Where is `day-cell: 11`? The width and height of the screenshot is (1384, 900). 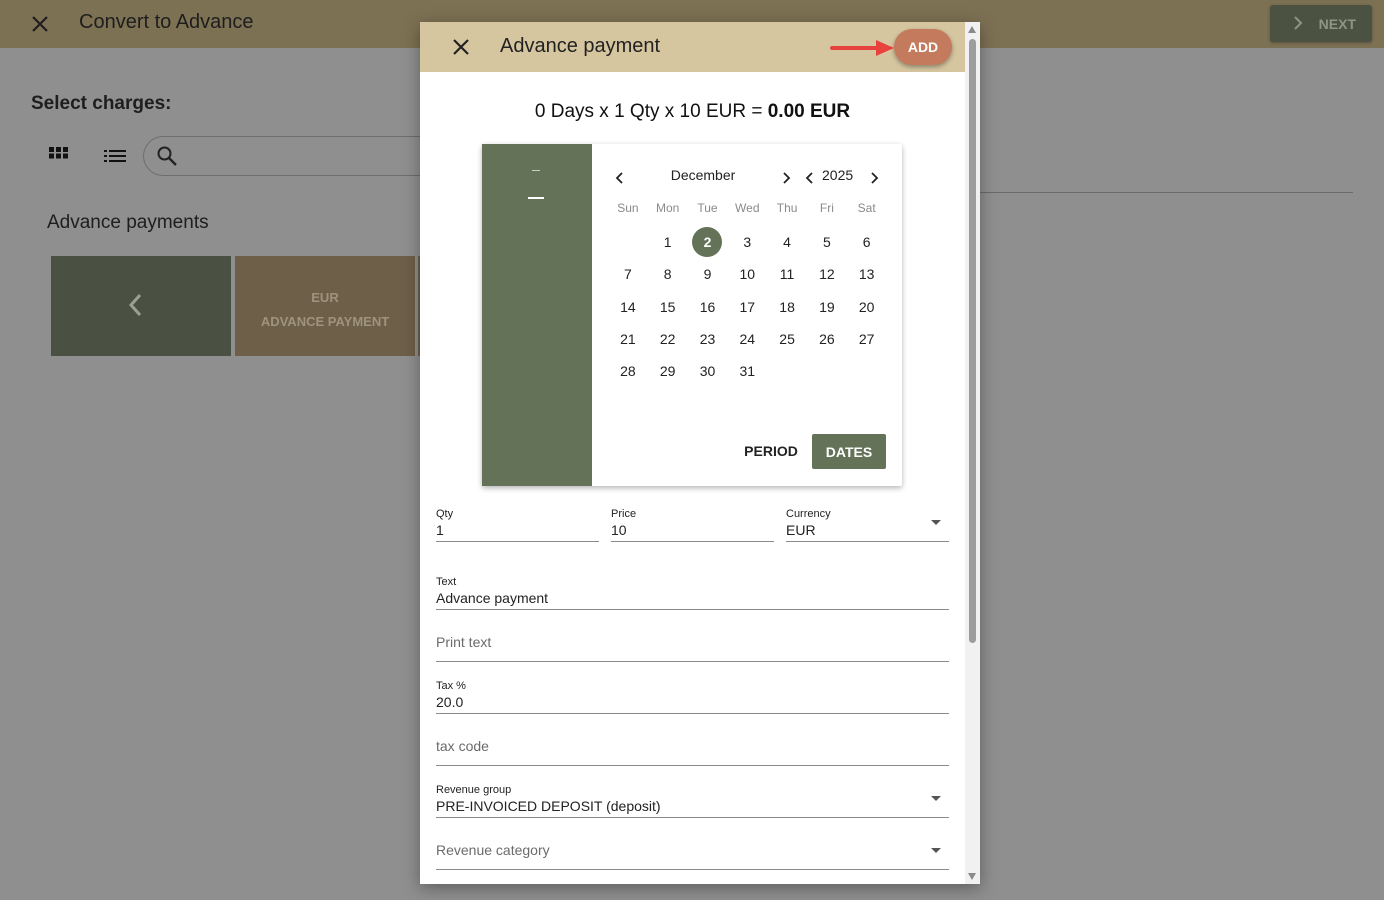 day-cell: 11 is located at coordinates (787, 274).